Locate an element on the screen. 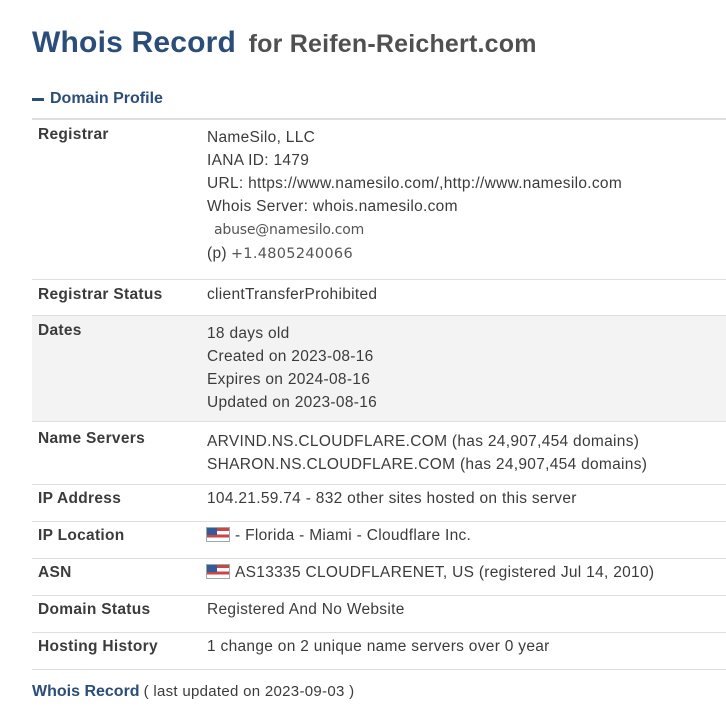 Image resolution: width=726 pixels, height=708 pixels. hosting-history-label: Hosting History is located at coordinates (98, 646).